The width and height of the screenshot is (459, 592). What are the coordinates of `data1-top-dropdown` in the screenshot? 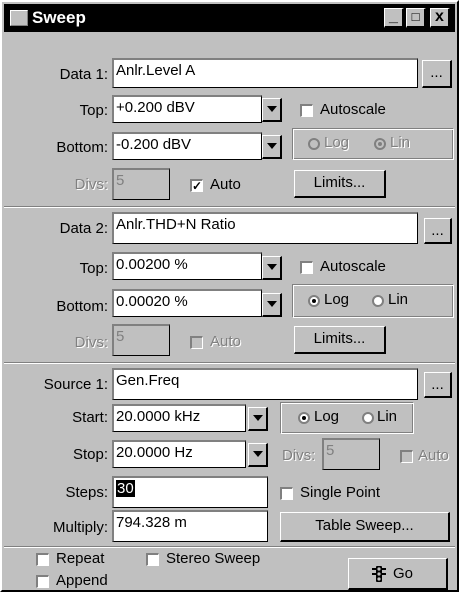 It's located at (272, 110).